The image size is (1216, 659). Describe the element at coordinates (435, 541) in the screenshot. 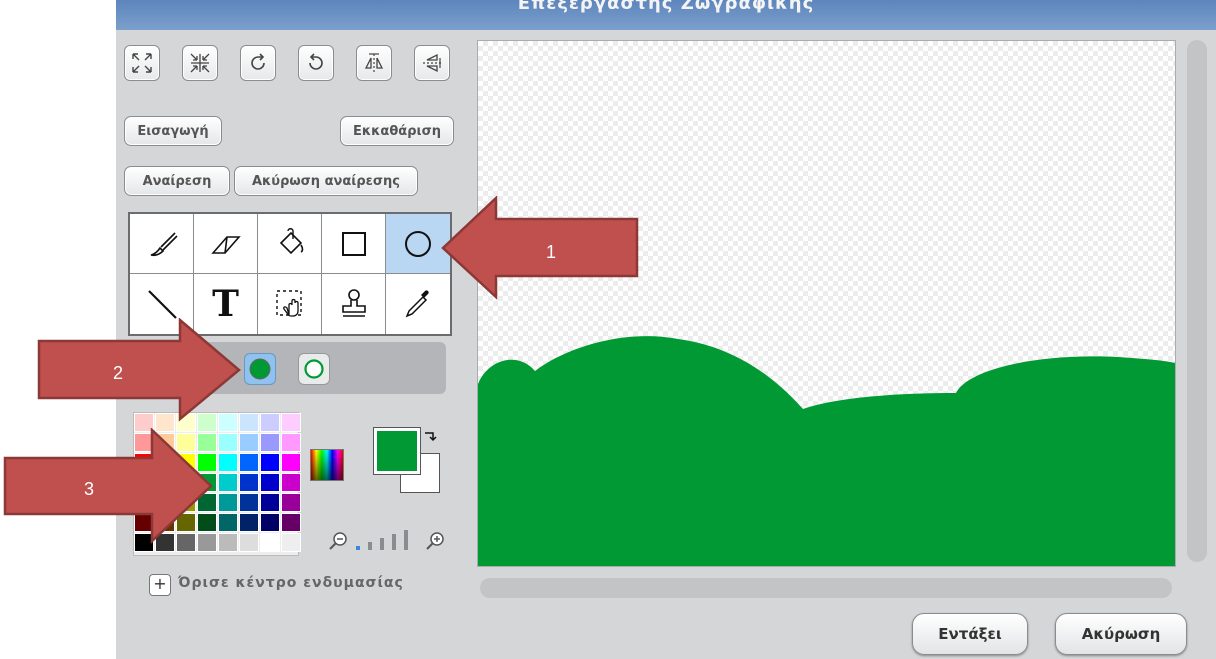

I see `zoom-in-icon` at that location.